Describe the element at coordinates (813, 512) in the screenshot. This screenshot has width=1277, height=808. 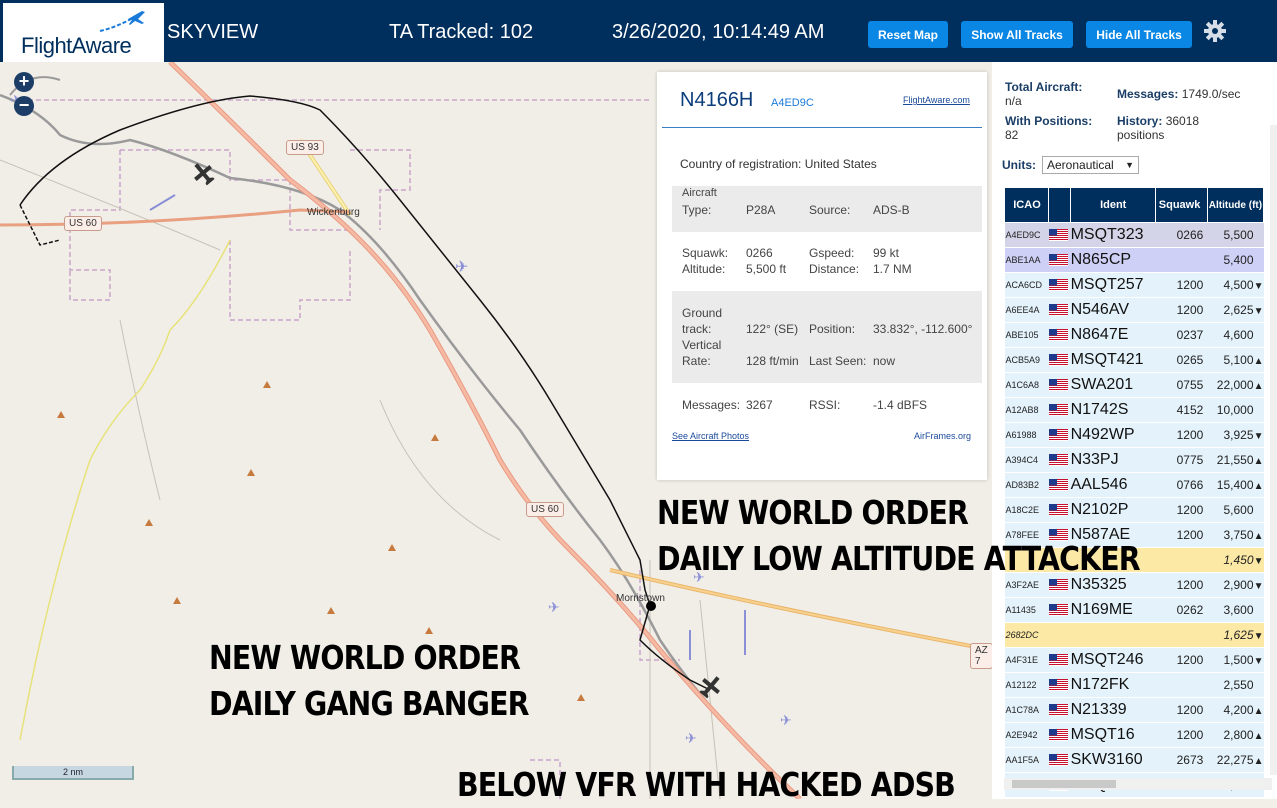
I see `caption-line: NEW WORLD ORDER` at that location.